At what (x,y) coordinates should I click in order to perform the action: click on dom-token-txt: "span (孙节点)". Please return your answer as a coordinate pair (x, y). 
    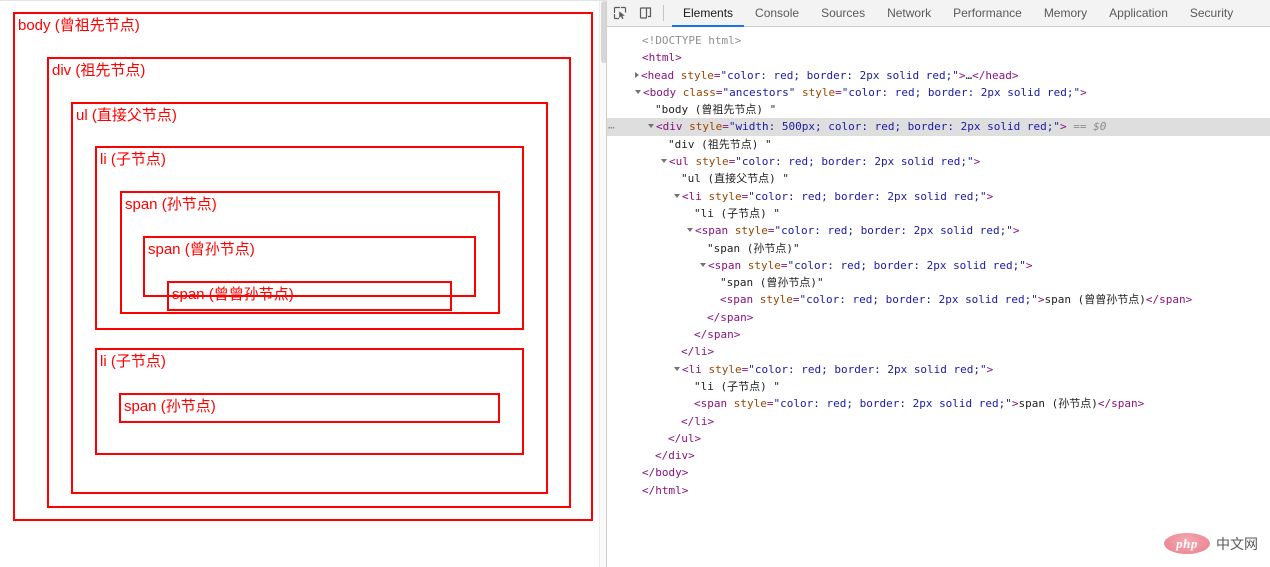
    Looking at the image, I should click on (753, 248).